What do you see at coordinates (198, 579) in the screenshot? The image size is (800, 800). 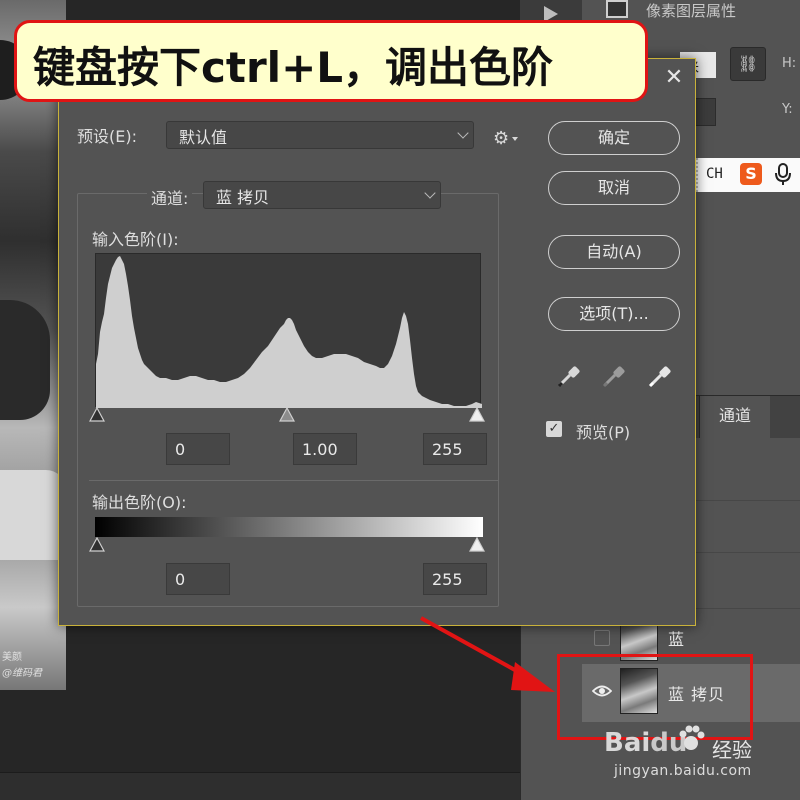 I see `output-black-field: 0` at bounding box center [198, 579].